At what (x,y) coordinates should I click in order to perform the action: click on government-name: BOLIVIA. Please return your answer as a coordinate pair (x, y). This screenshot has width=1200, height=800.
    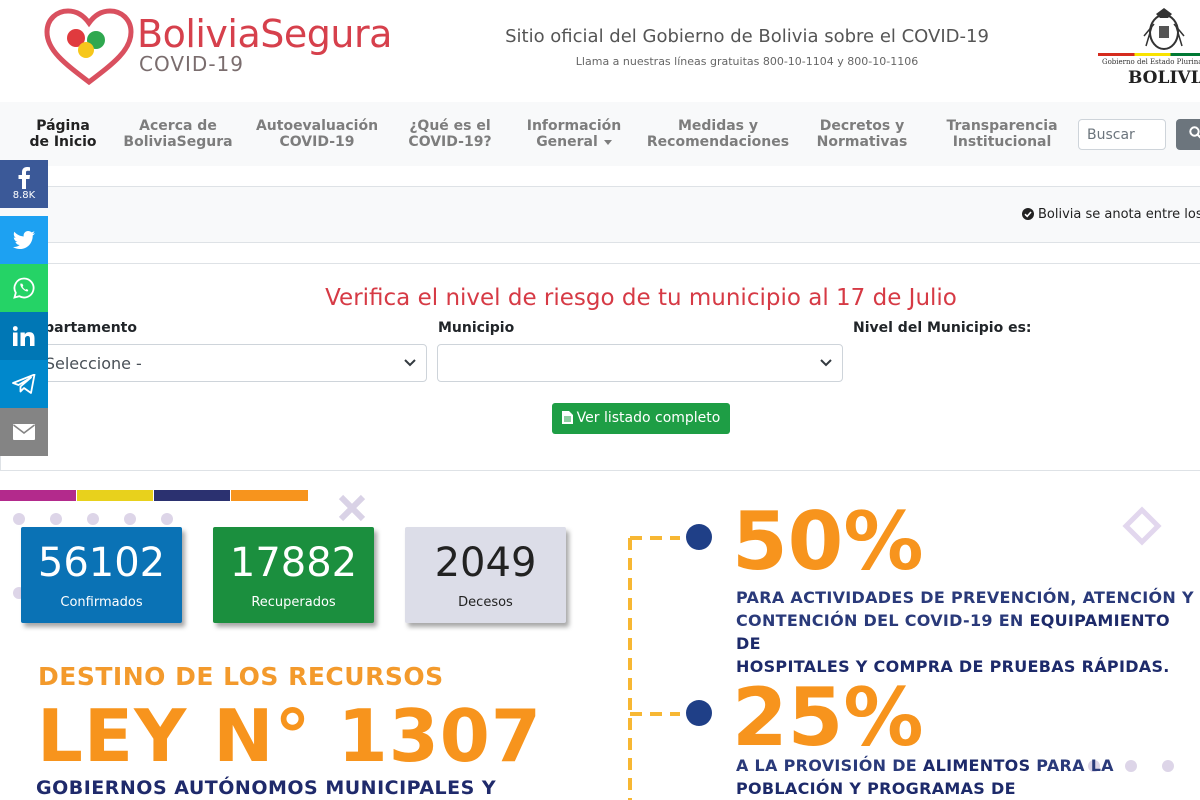
    Looking at the image, I should click on (1164, 78).